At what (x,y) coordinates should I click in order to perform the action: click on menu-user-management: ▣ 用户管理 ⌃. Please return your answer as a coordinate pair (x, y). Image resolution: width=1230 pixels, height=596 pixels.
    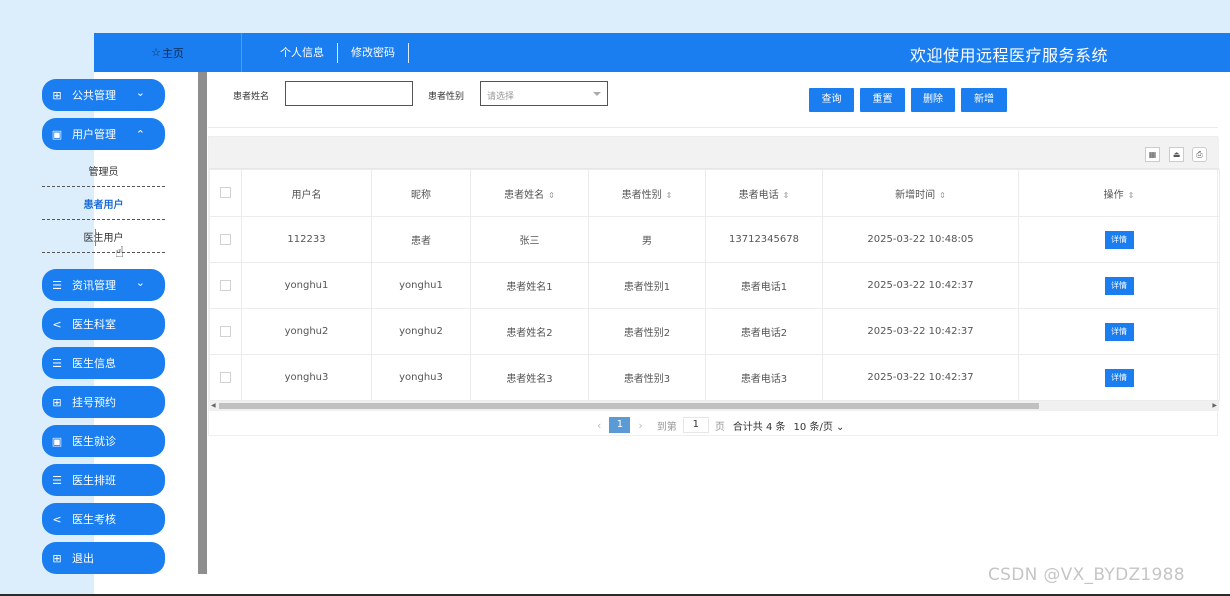
    Looking at the image, I should click on (103, 134).